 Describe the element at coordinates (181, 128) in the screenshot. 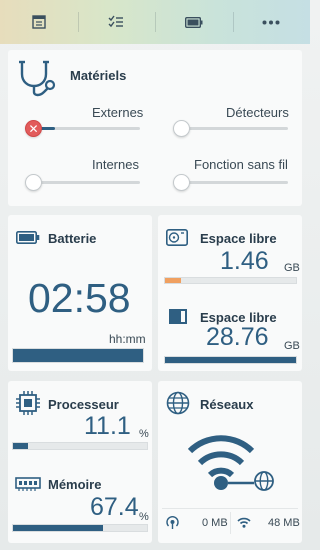

I see `detectors-slider-knob` at that location.